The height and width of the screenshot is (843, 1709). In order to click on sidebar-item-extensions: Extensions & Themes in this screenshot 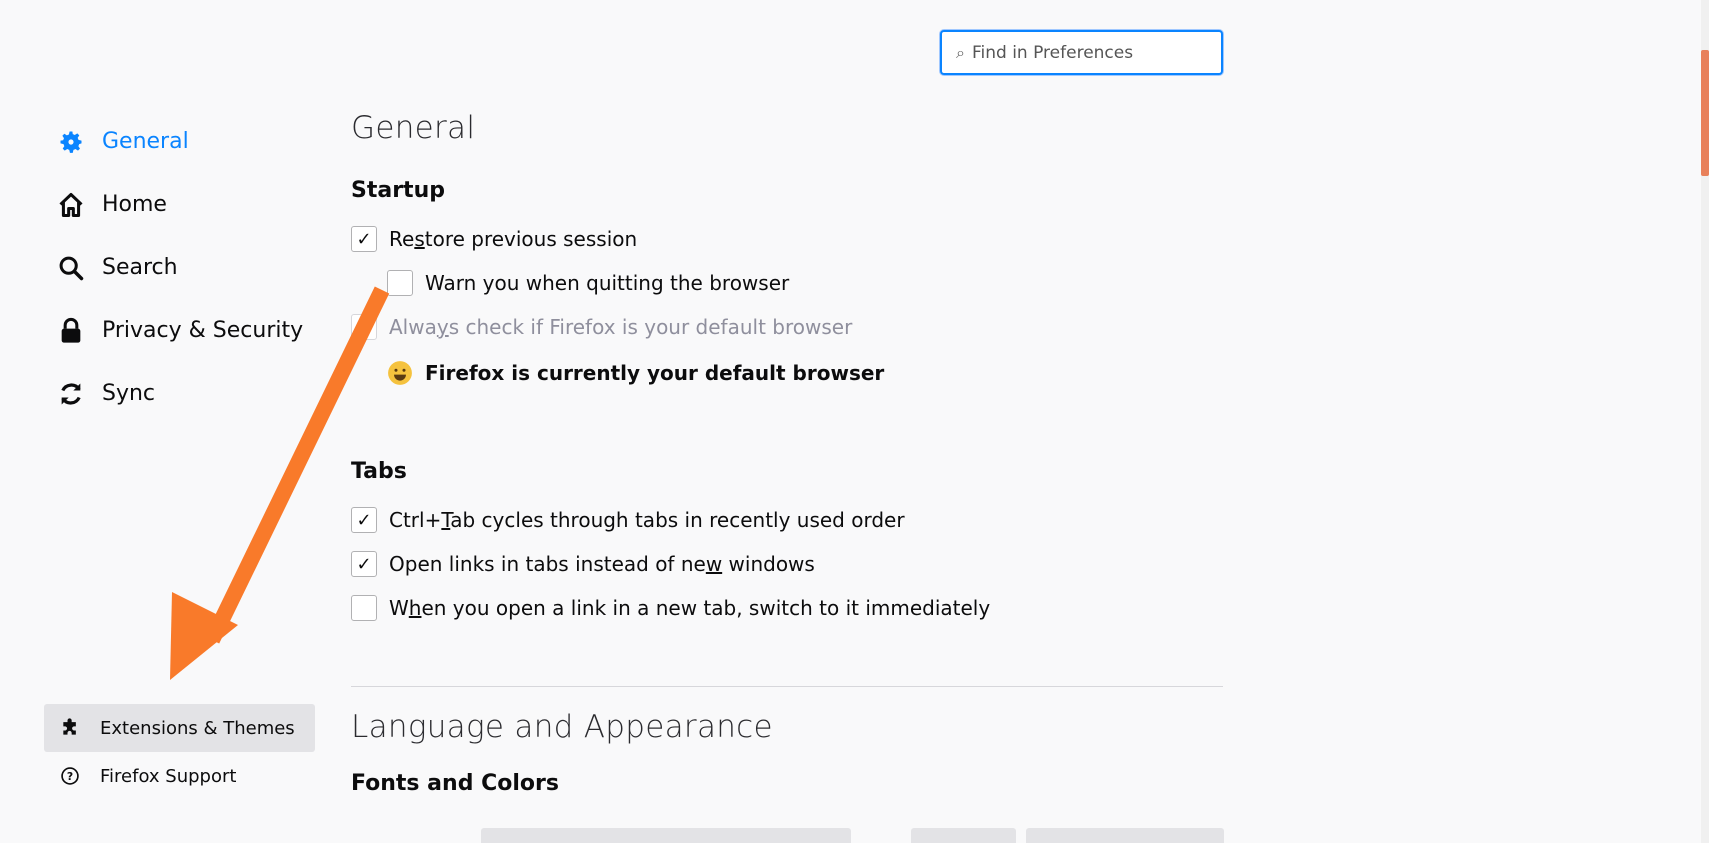, I will do `click(179, 728)`.